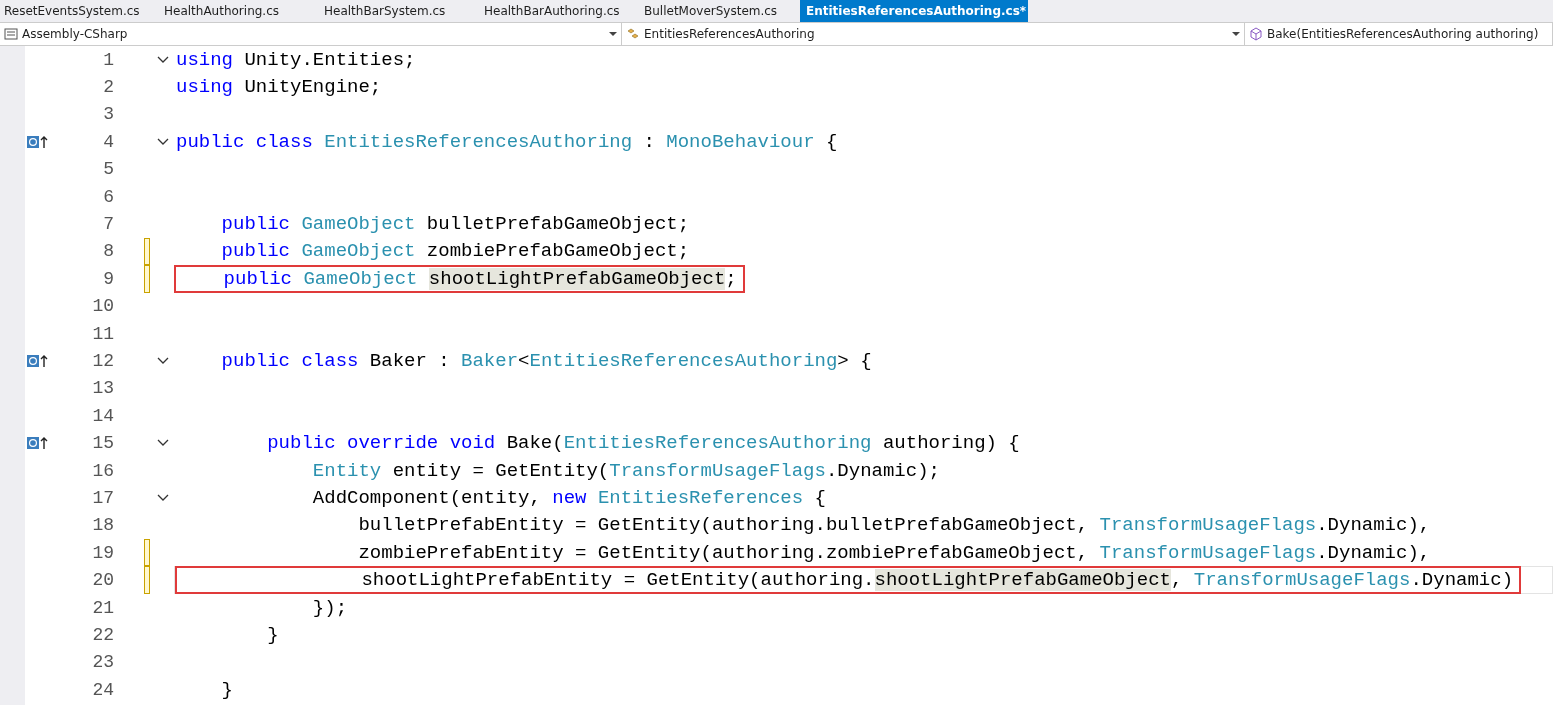 This screenshot has width=1553, height=705. Describe the element at coordinates (643, 443) in the screenshot. I see `code-line: public override void Bake(EntitiesReferencesAuthoring authoring) {` at that location.